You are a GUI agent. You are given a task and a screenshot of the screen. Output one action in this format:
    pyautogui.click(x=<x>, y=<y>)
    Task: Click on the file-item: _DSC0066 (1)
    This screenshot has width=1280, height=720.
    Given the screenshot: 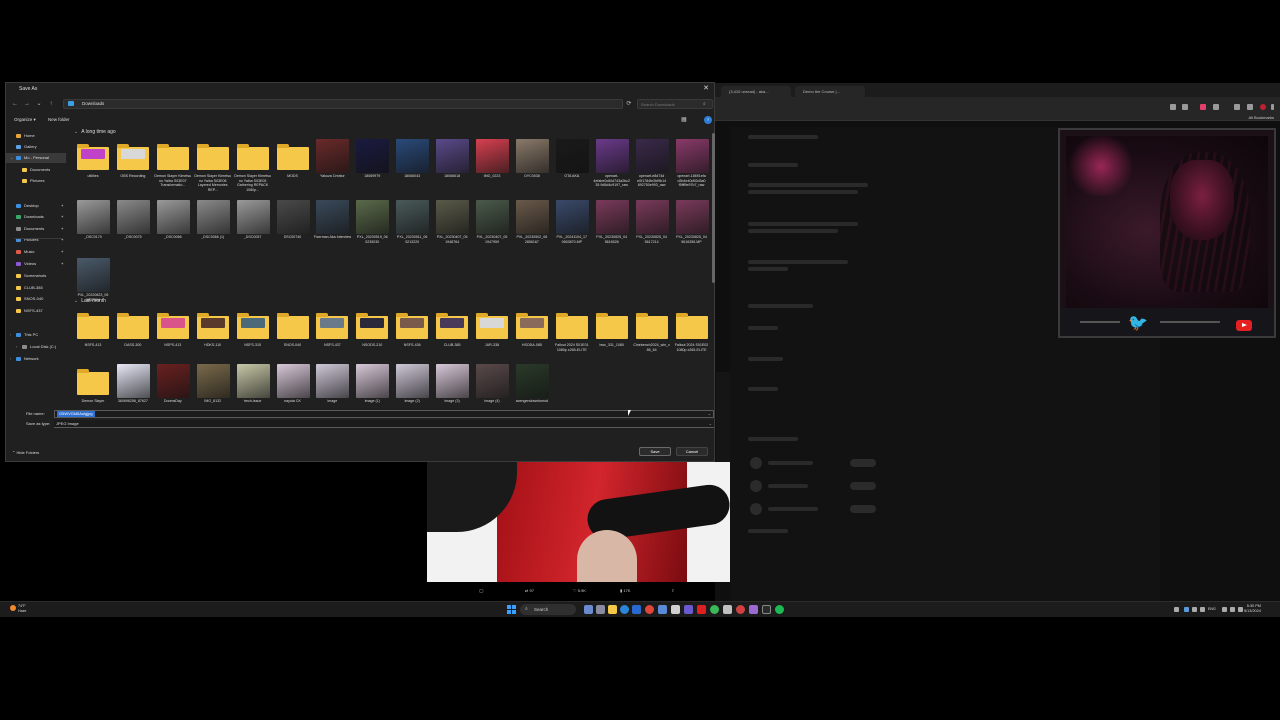 What is the action you would take?
    pyautogui.click(x=213, y=230)
    